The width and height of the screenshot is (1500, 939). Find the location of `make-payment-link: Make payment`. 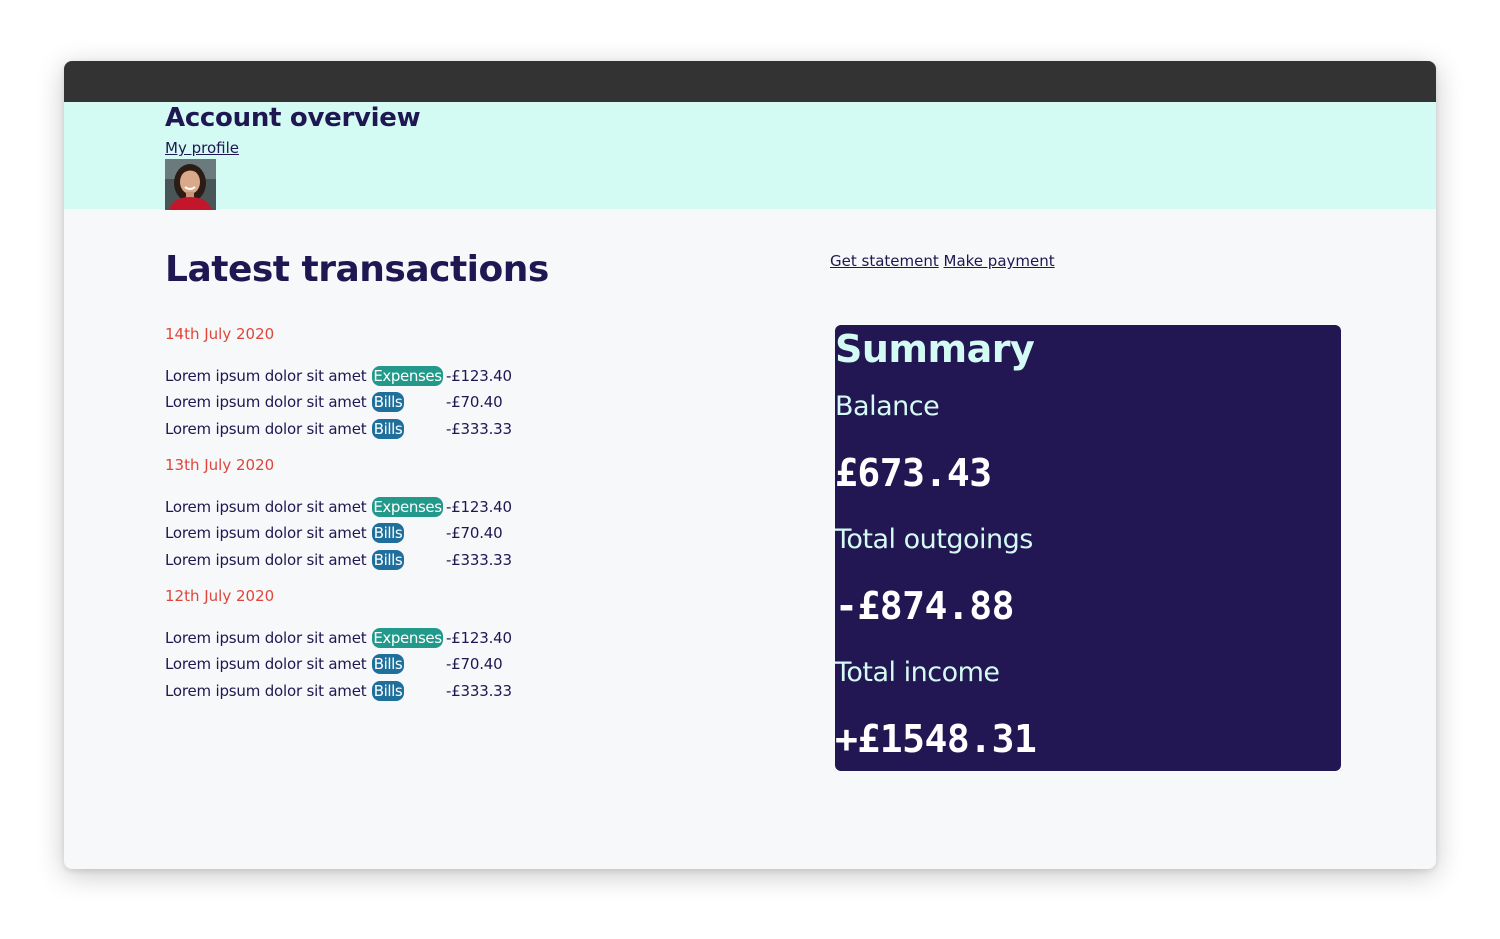

make-payment-link: Make payment is located at coordinates (999, 261).